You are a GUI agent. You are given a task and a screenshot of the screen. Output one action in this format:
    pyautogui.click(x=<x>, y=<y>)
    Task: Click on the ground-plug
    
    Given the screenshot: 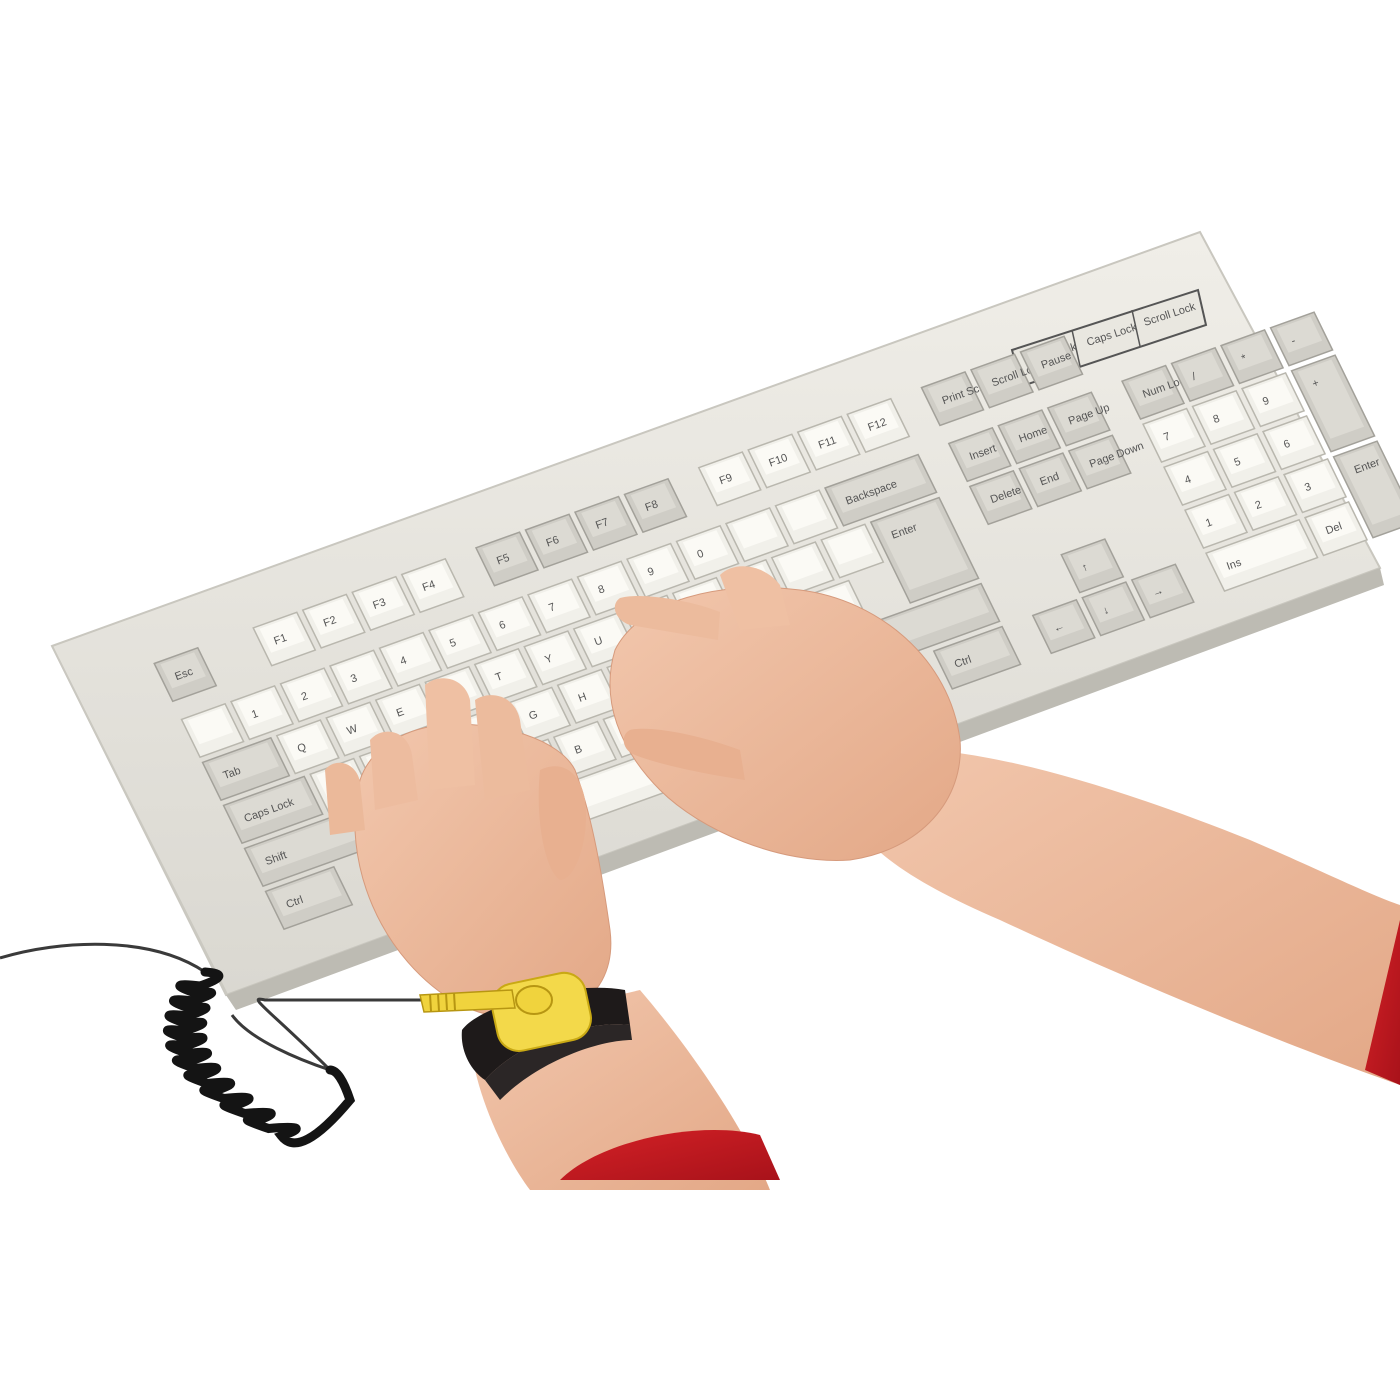 What is the action you would take?
    pyautogui.click(x=467, y=1001)
    